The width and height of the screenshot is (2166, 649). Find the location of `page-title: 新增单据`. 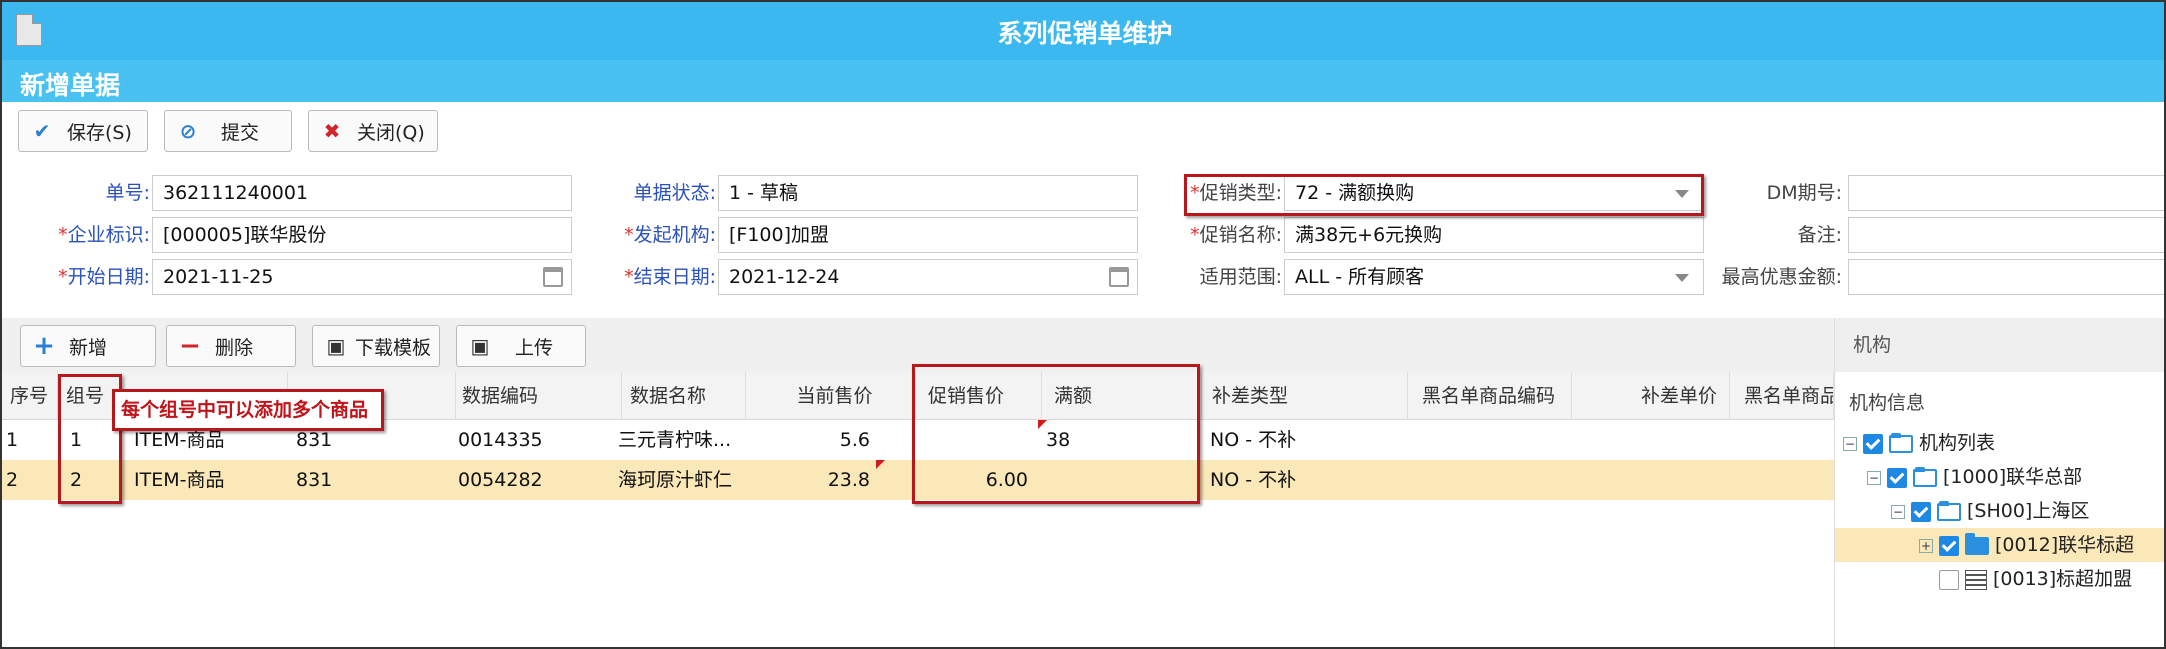

page-title: 新增单据 is located at coordinates (70, 85).